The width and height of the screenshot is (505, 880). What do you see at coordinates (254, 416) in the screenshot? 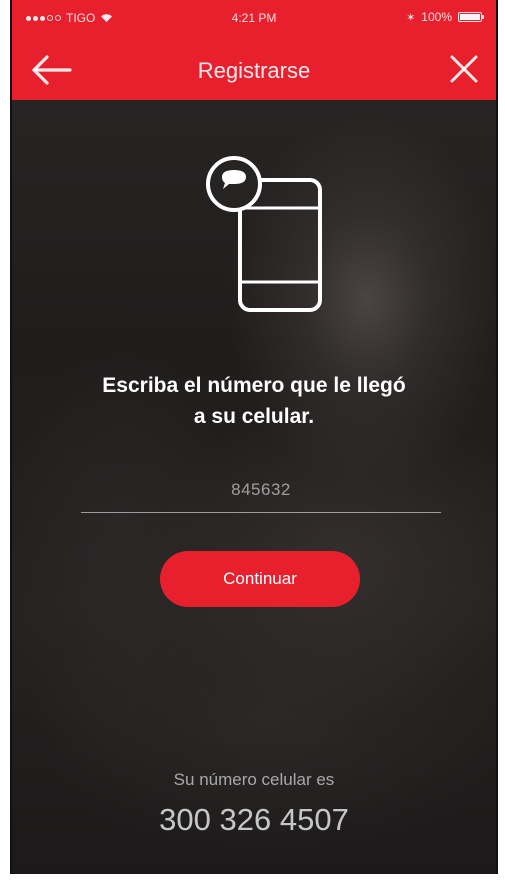
I see `instruction-line-2: a su celular.` at bounding box center [254, 416].